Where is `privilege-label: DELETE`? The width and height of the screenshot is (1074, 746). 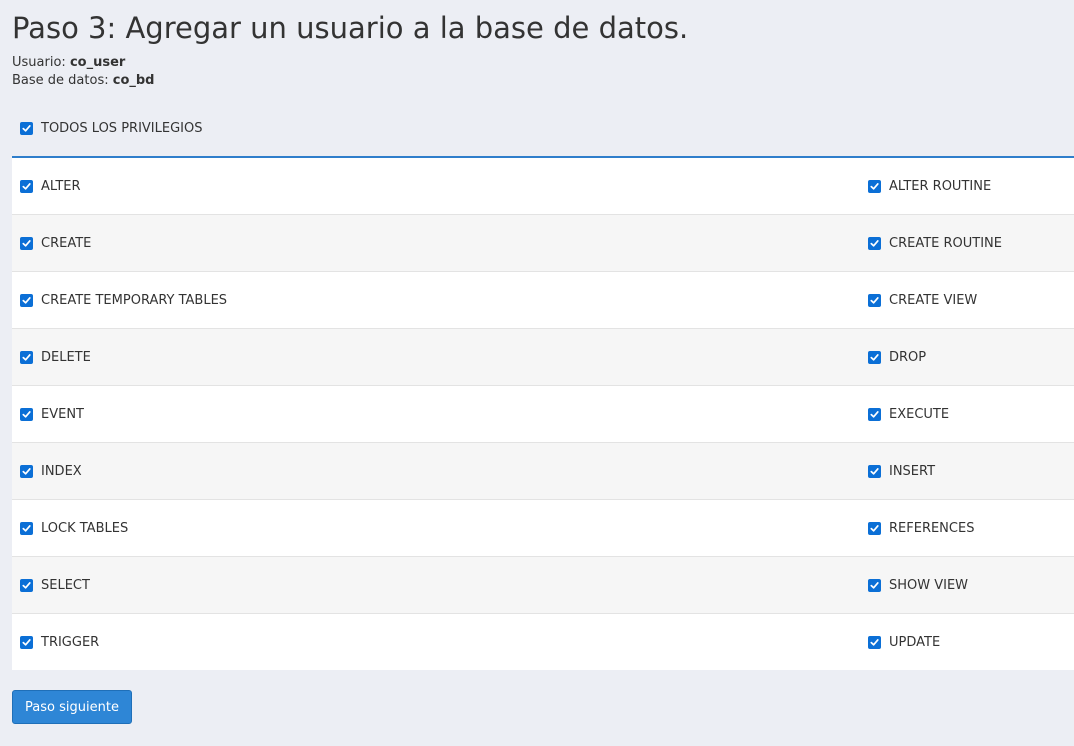
privilege-label: DELETE is located at coordinates (66, 357).